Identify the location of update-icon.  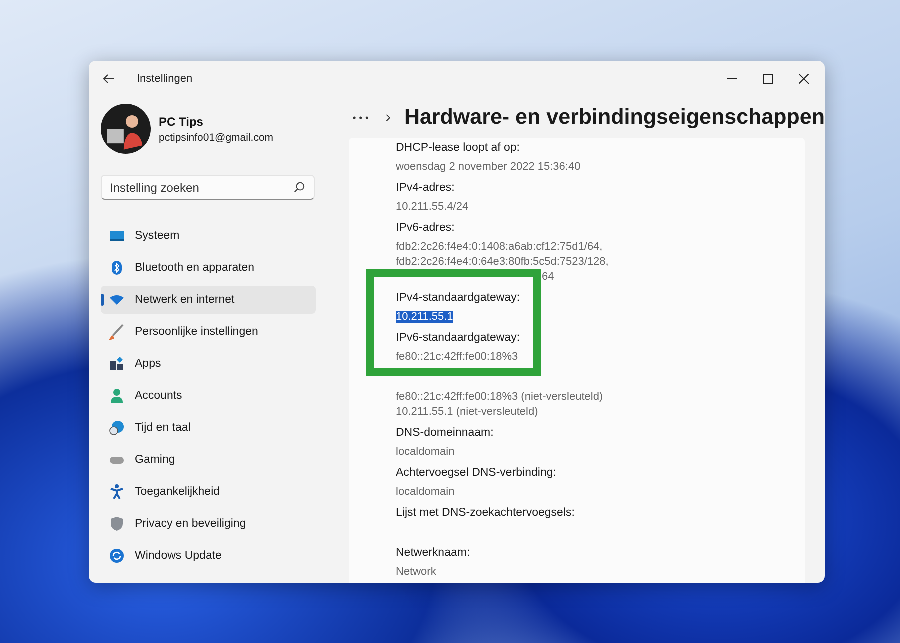
(117, 556).